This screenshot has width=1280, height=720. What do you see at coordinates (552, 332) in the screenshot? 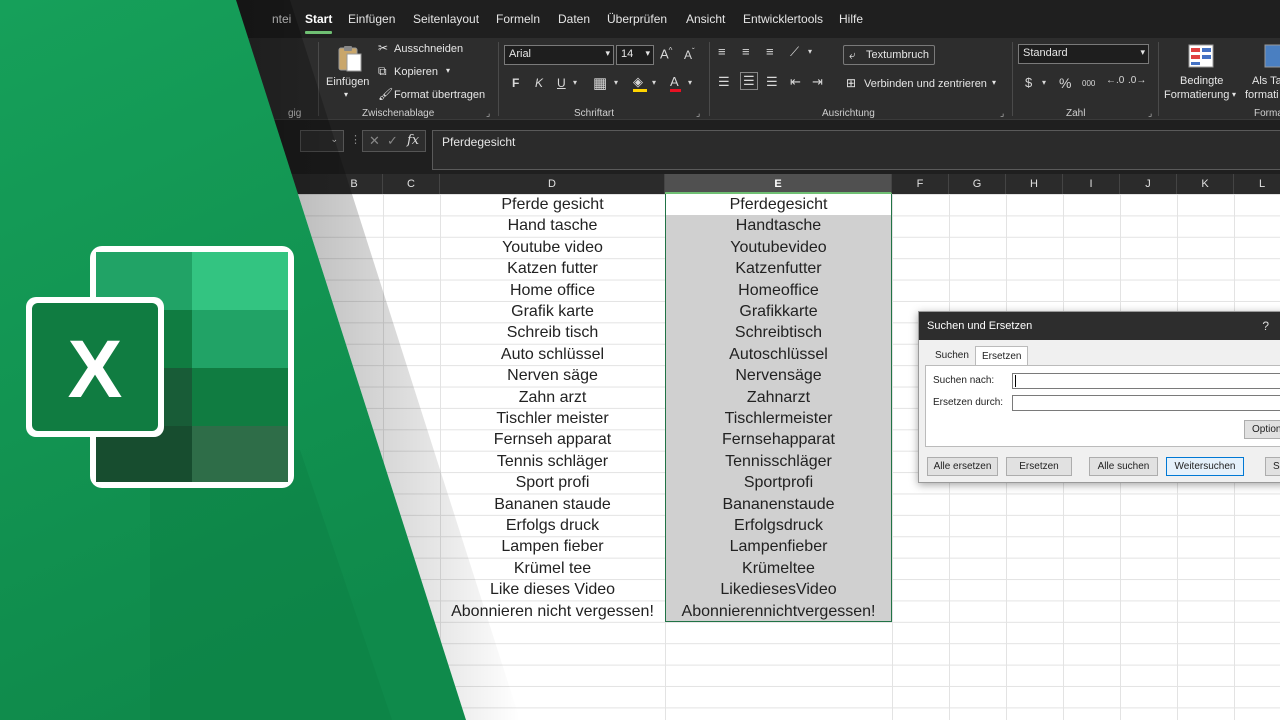
I see `cell-d: Schreib tisch` at bounding box center [552, 332].